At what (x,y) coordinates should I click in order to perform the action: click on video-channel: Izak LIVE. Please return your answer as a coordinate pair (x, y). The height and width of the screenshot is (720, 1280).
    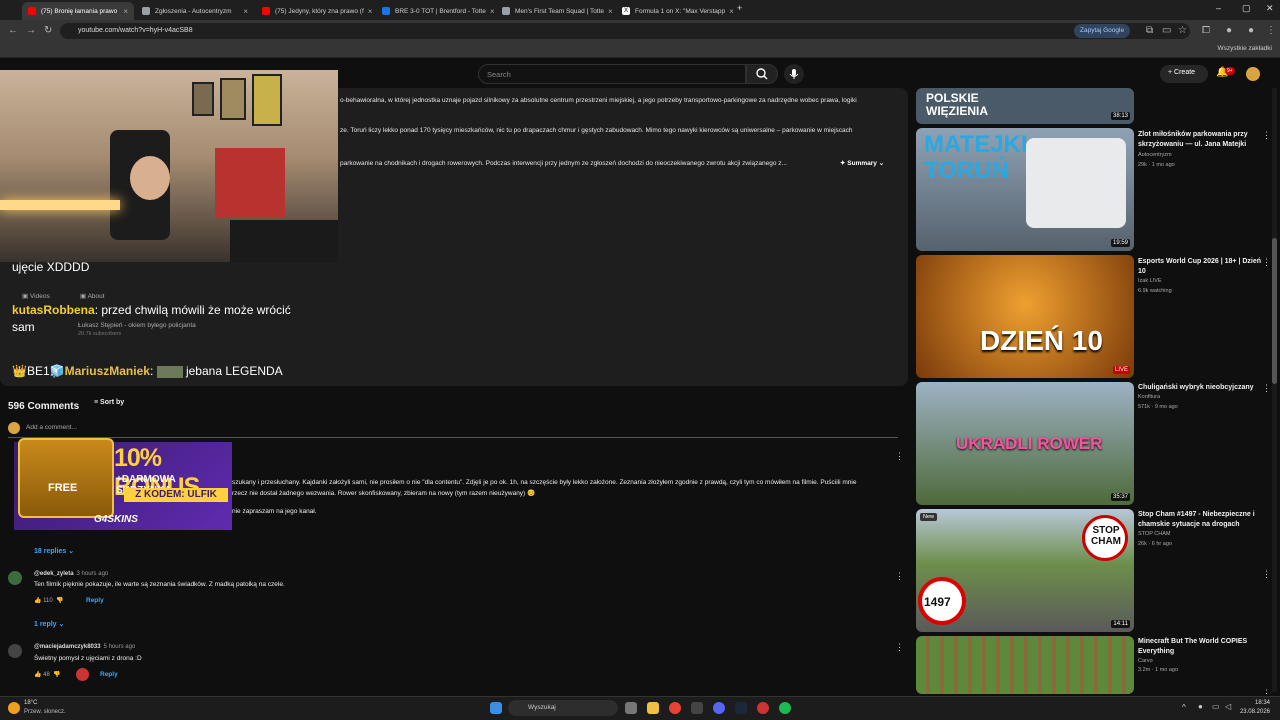
    Looking at the image, I should click on (1150, 281).